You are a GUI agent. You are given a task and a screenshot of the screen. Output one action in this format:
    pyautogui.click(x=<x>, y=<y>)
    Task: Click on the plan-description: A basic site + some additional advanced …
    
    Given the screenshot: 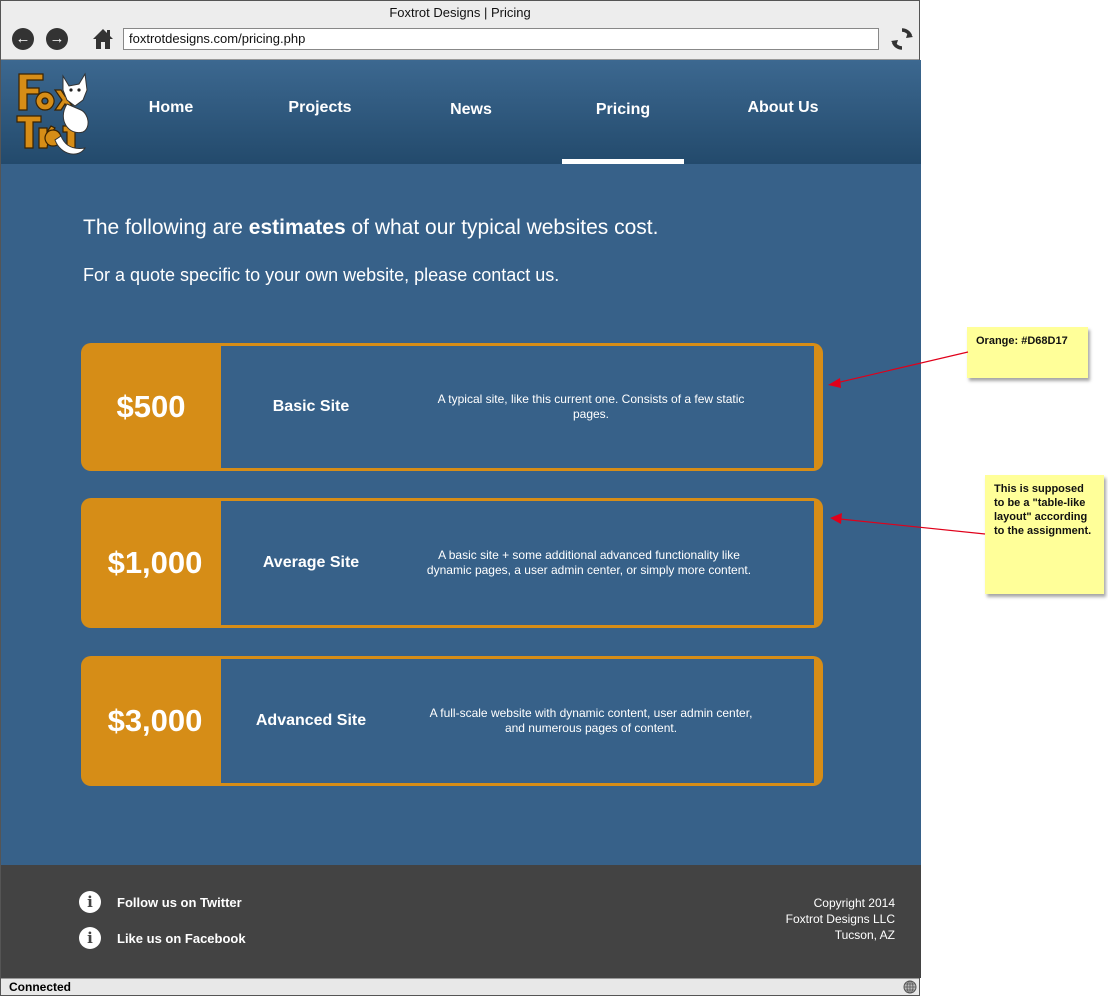 What is the action you would take?
    pyautogui.click(x=589, y=562)
    